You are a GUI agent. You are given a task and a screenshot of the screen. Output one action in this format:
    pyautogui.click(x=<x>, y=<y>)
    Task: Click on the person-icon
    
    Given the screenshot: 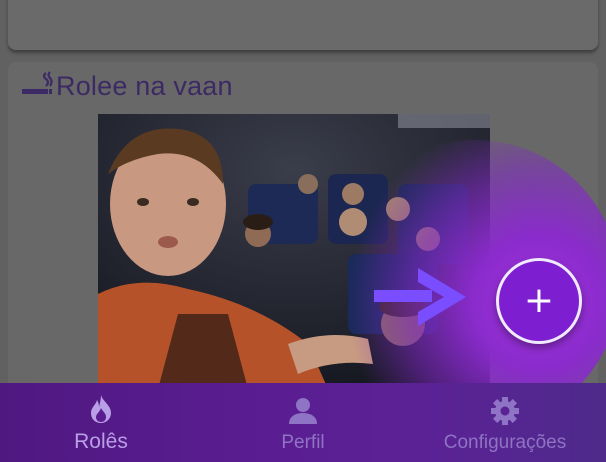 What is the action you would take?
    pyautogui.click(x=303, y=411)
    